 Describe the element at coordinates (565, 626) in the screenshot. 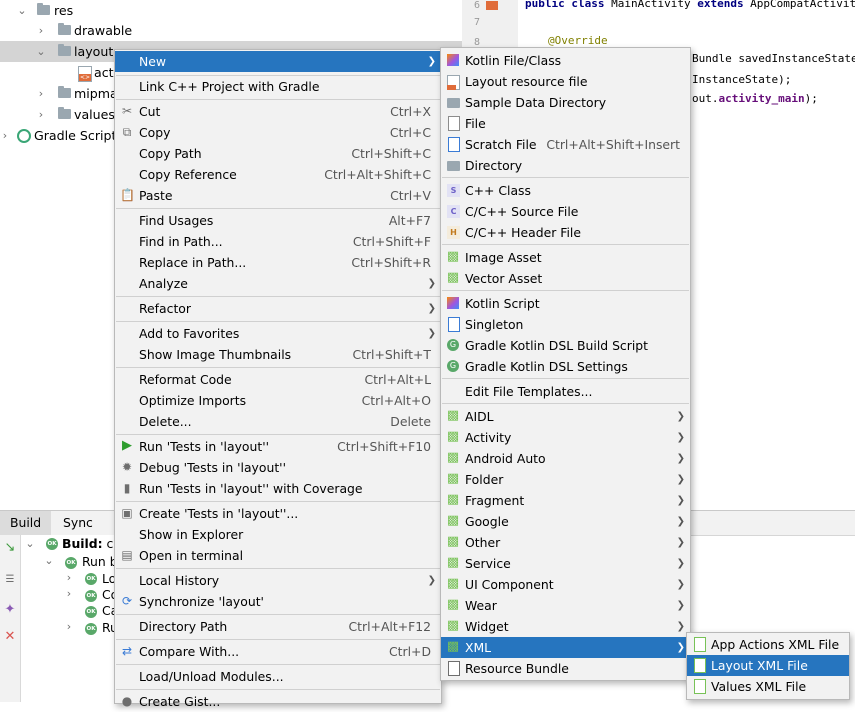

I see `menu-item-widget: ▩ Widget ❯` at that location.